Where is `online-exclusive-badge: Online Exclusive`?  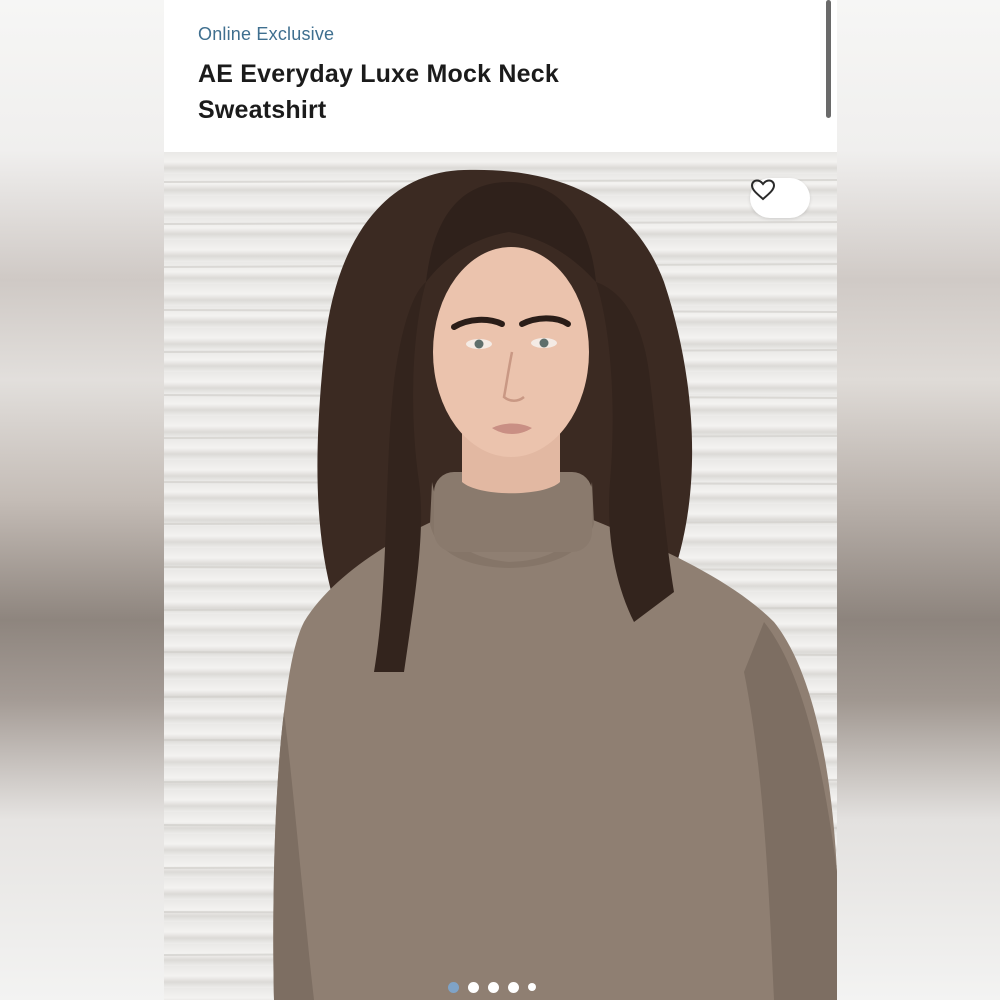 online-exclusive-badge: Online Exclusive is located at coordinates (266, 34).